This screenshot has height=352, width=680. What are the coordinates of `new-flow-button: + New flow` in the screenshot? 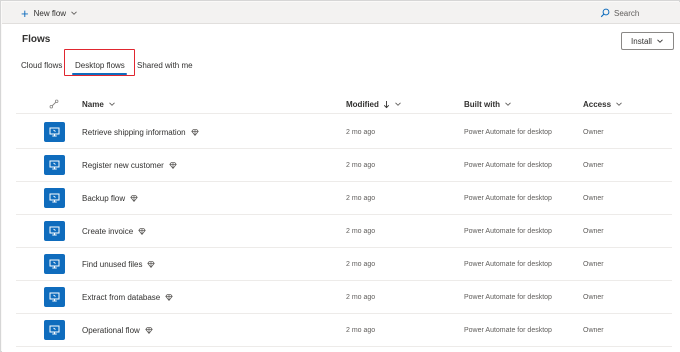 It's located at (49, 13).